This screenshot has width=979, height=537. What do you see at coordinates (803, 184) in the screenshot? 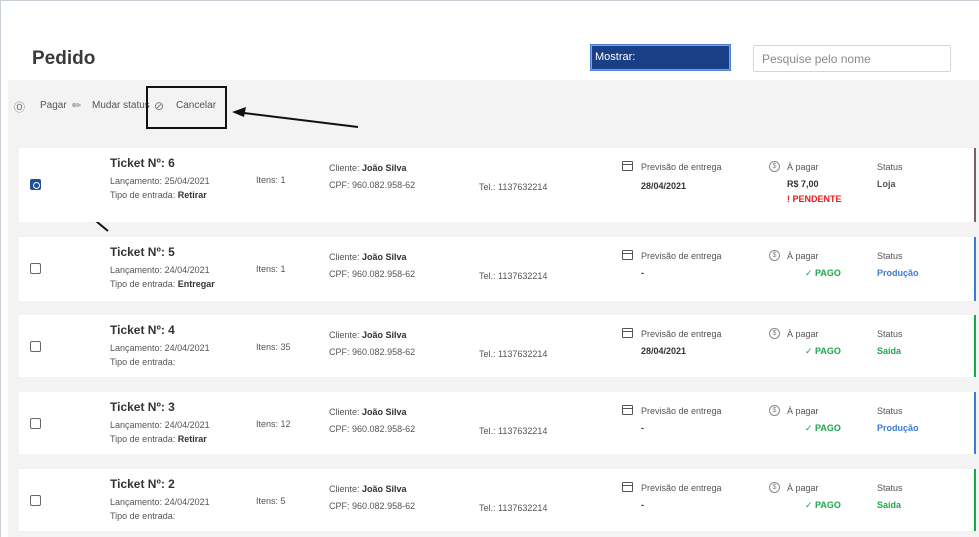
I see `pay-value: R$ 7,00` at bounding box center [803, 184].